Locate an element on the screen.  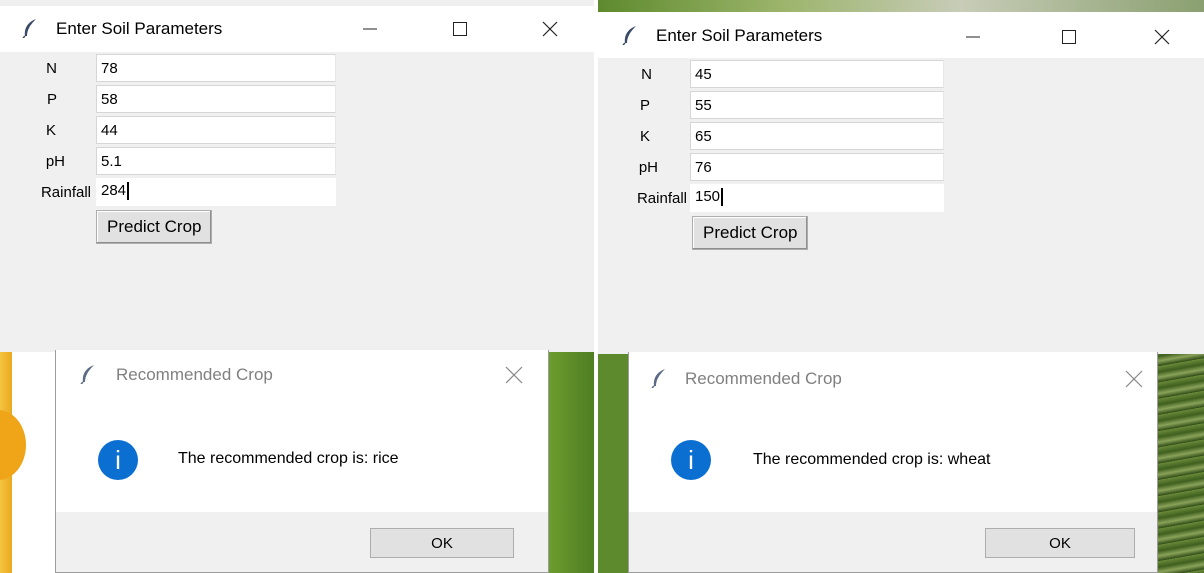
field-row-rainfall: Rainfall 284 is located at coordinates (168, 193).